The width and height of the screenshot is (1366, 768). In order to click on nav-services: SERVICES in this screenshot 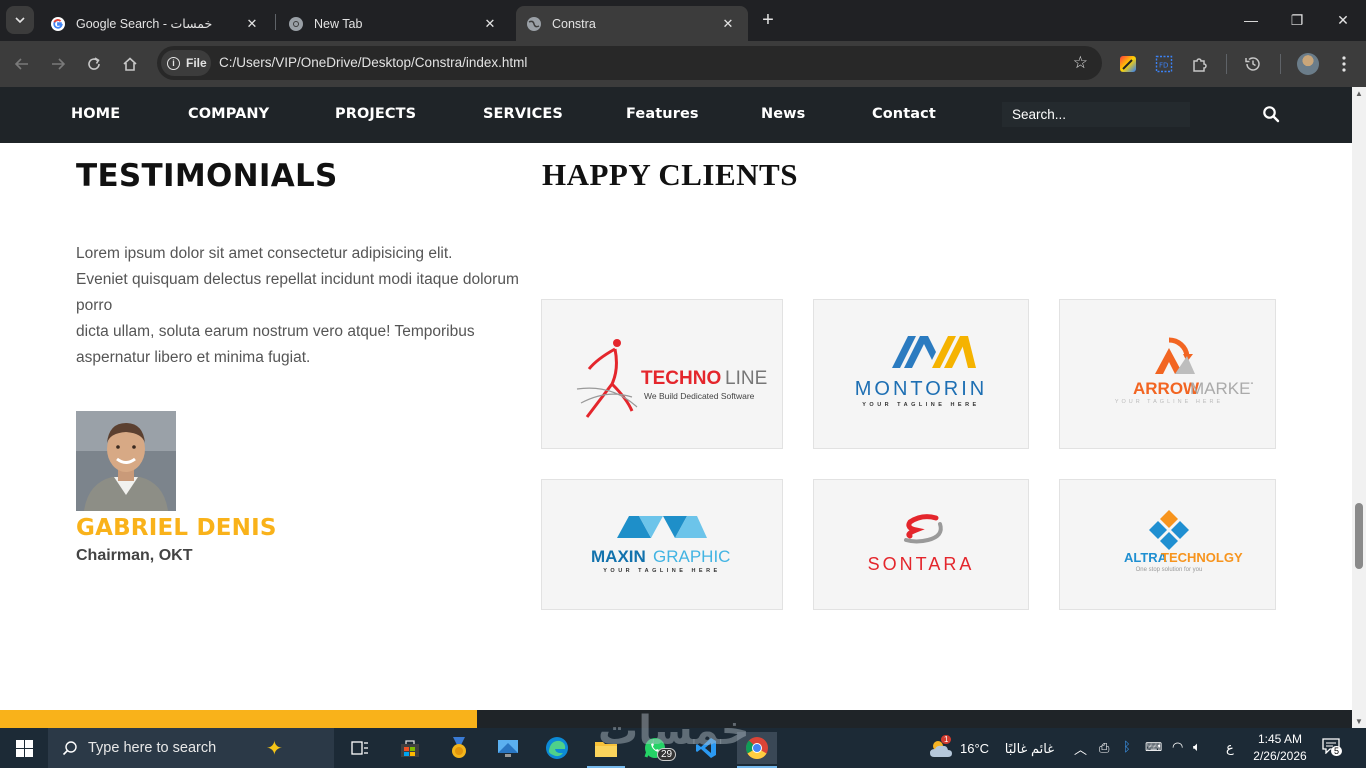, I will do `click(523, 114)`.